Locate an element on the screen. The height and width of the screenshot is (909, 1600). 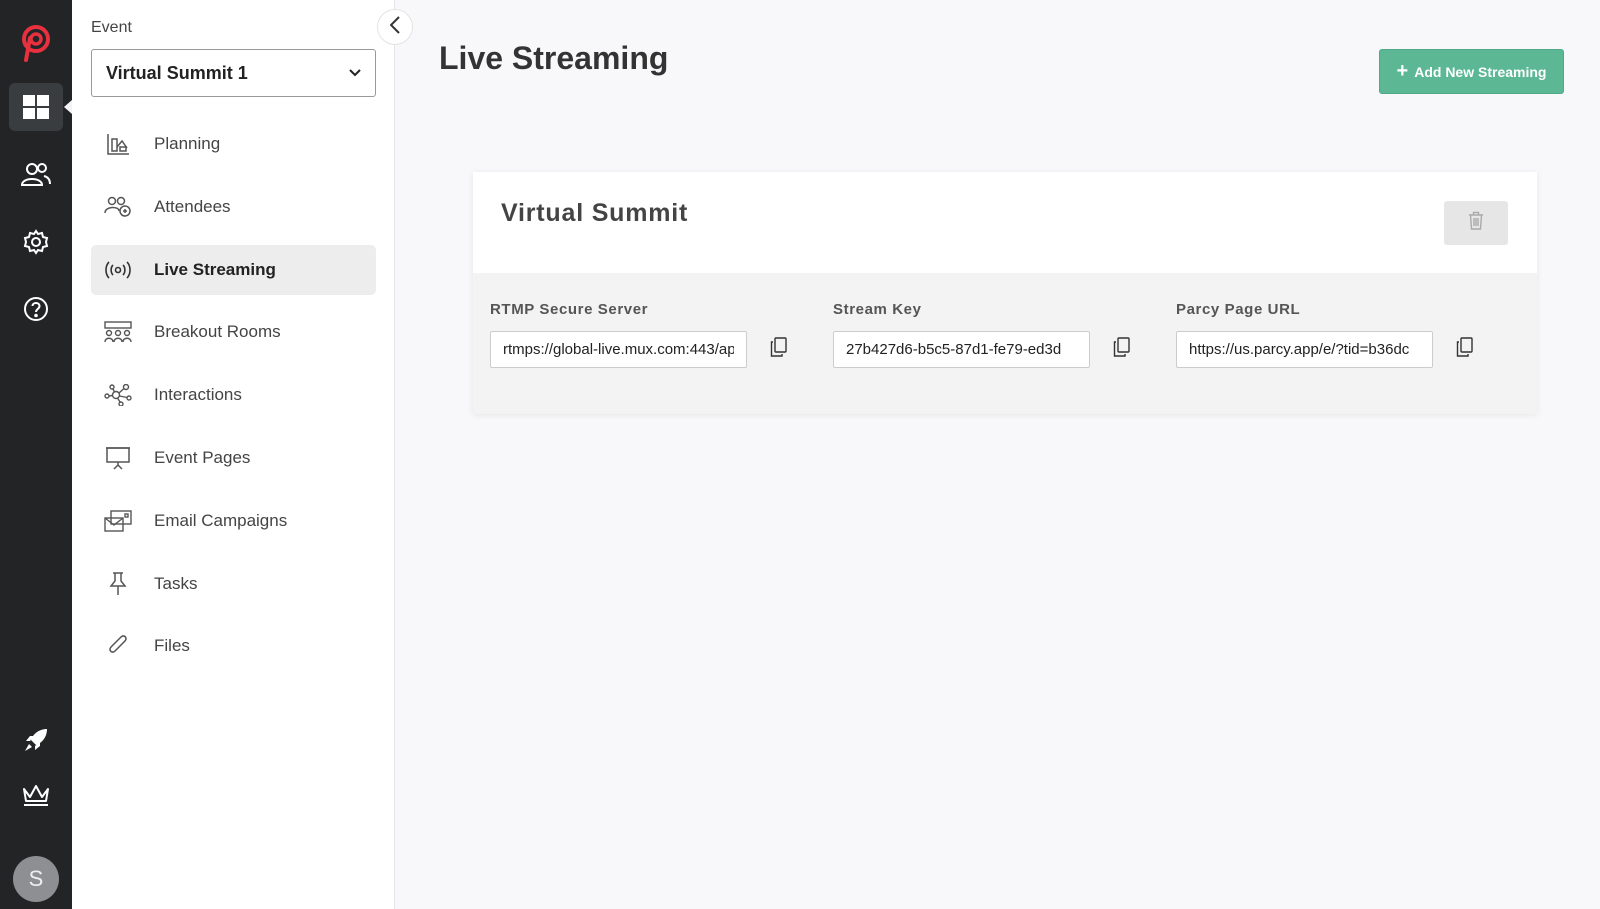
sidebar-item-interactions: Interactions is located at coordinates (233, 395).